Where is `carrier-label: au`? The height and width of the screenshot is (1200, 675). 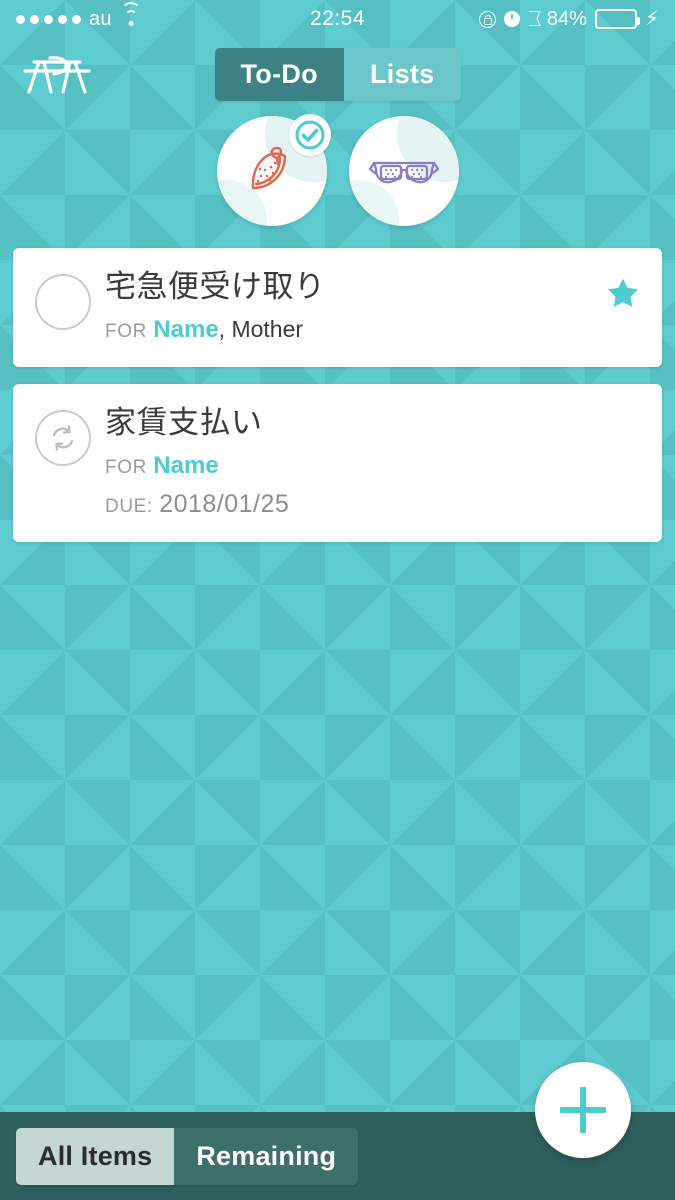 carrier-label: au is located at coordinates (100, 18).